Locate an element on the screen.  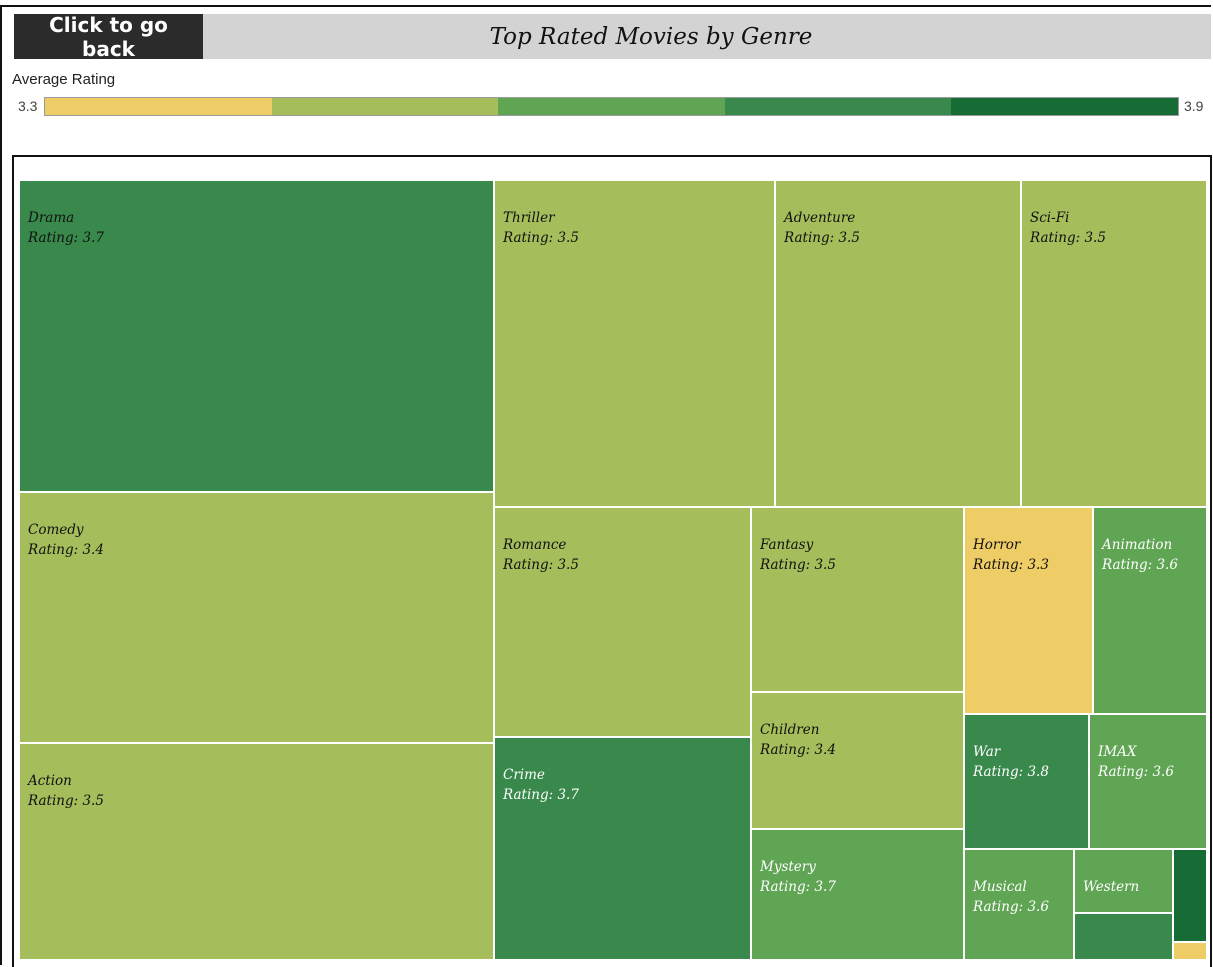
tile-label: Comedy is located at coordinates (56, 530).